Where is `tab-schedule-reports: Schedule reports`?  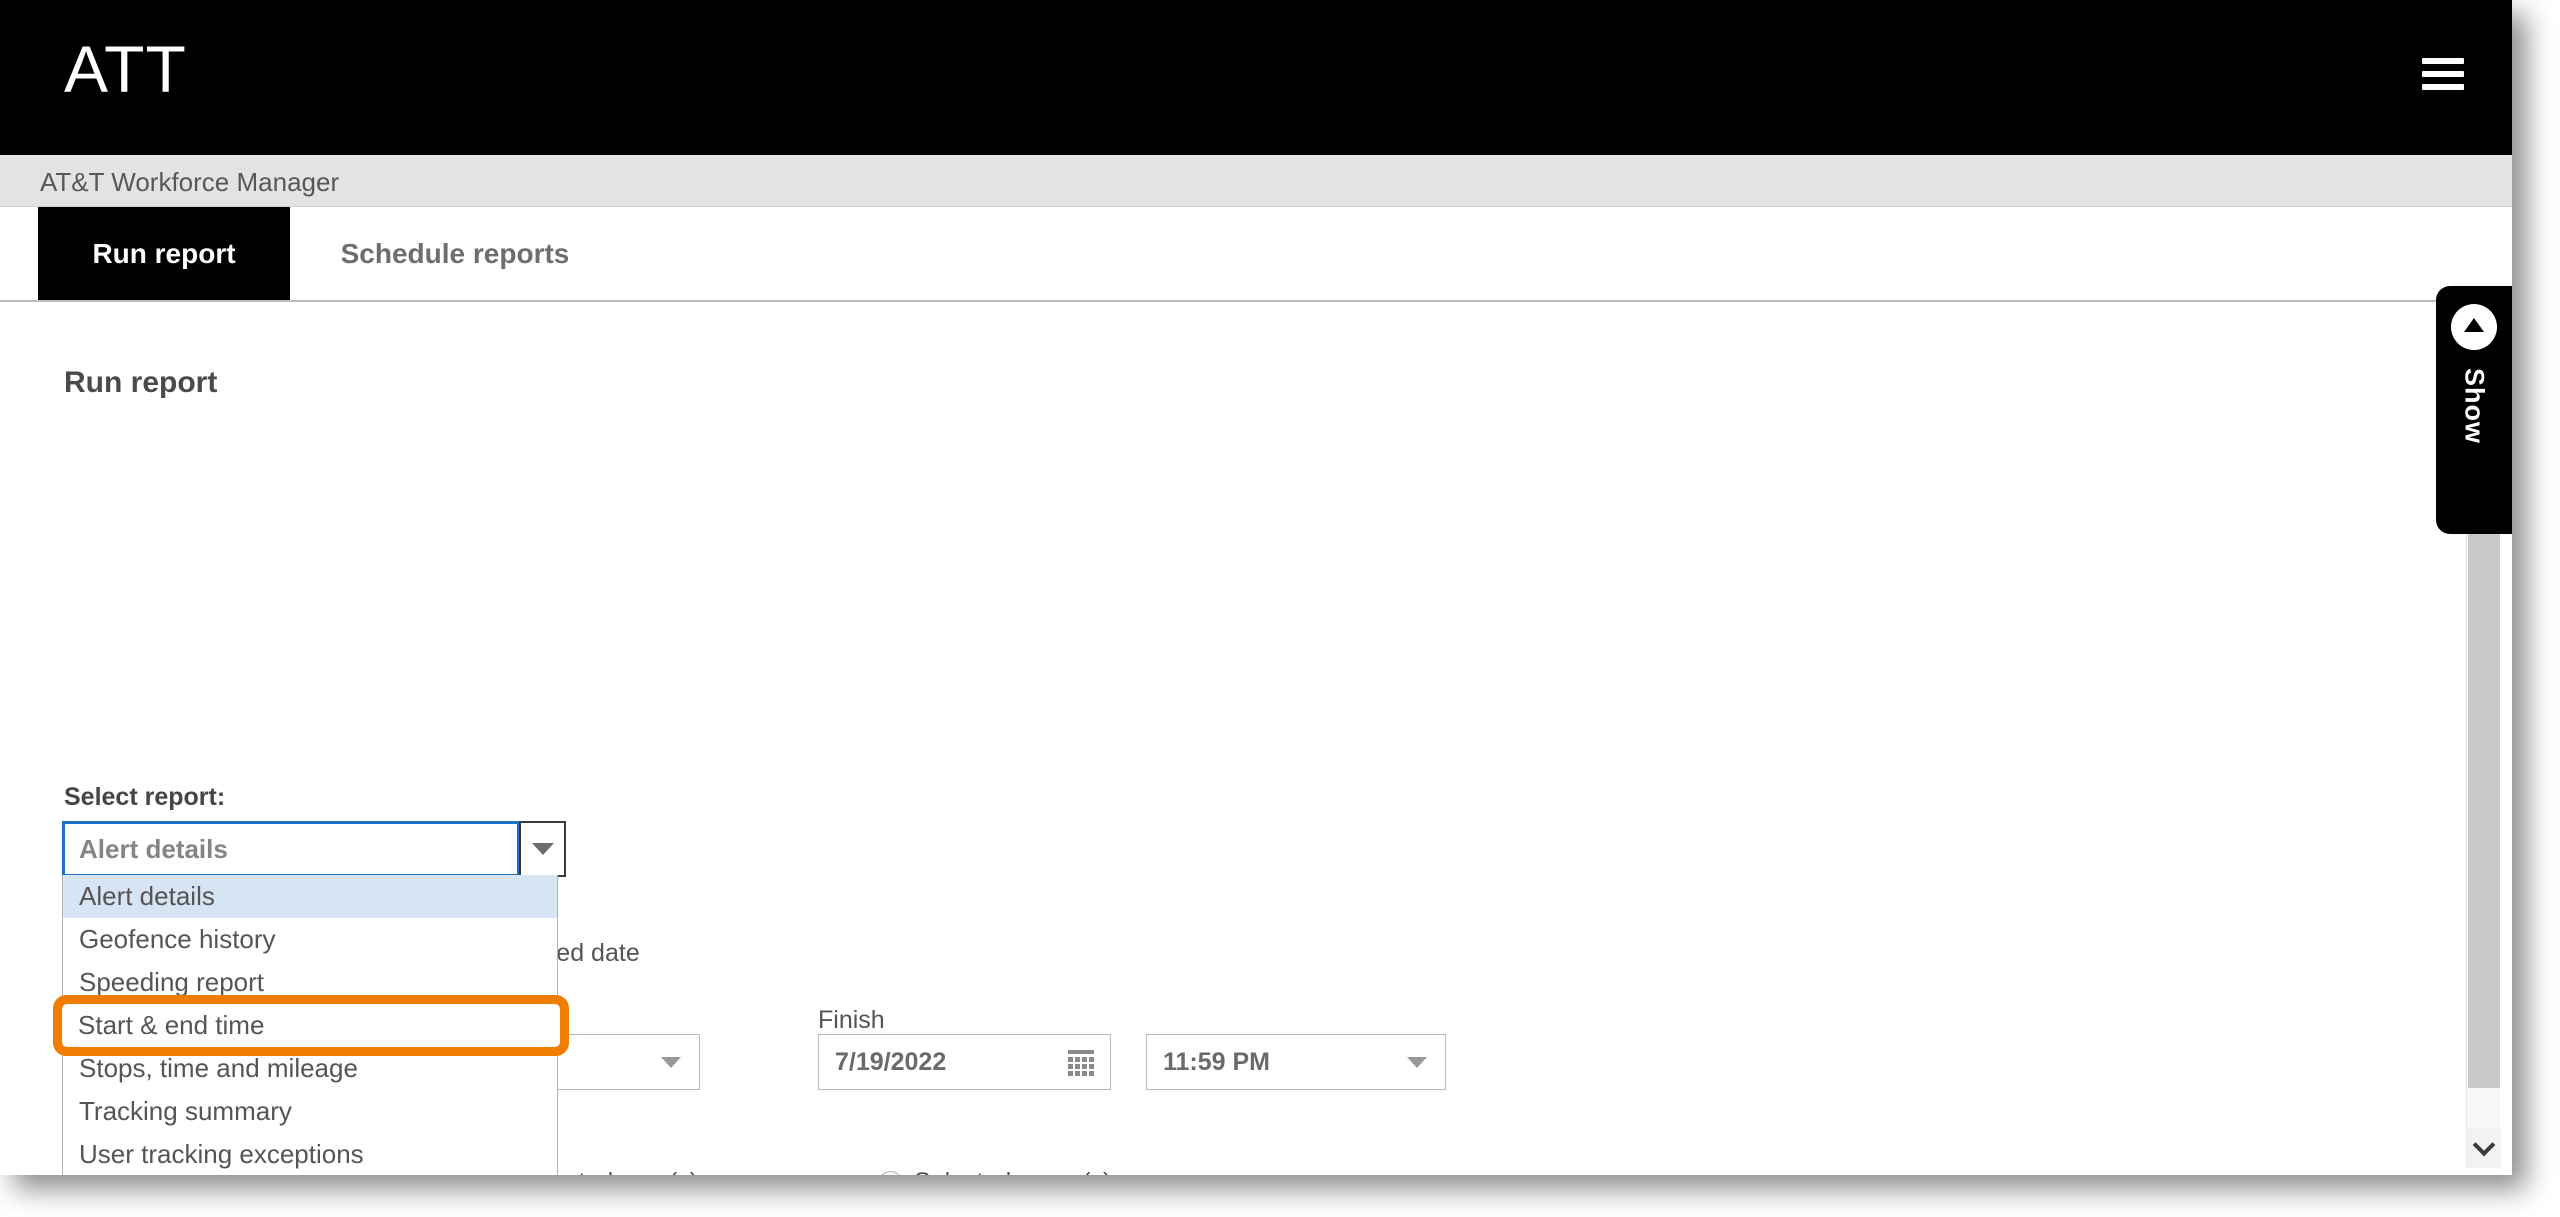 tab-schedule-reports: Schedule reports is located at coordinates (455, 253).